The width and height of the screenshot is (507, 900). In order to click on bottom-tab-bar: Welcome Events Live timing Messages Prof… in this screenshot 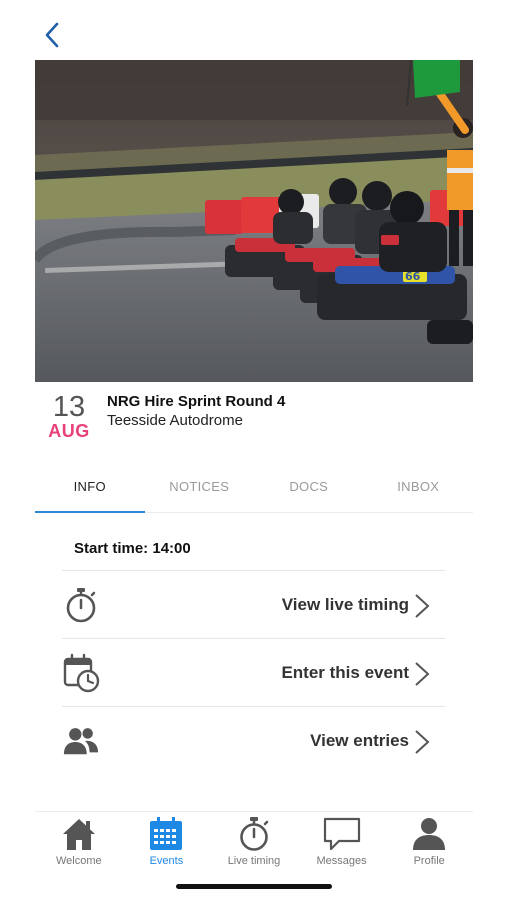, I will do `click(254, 841)`.